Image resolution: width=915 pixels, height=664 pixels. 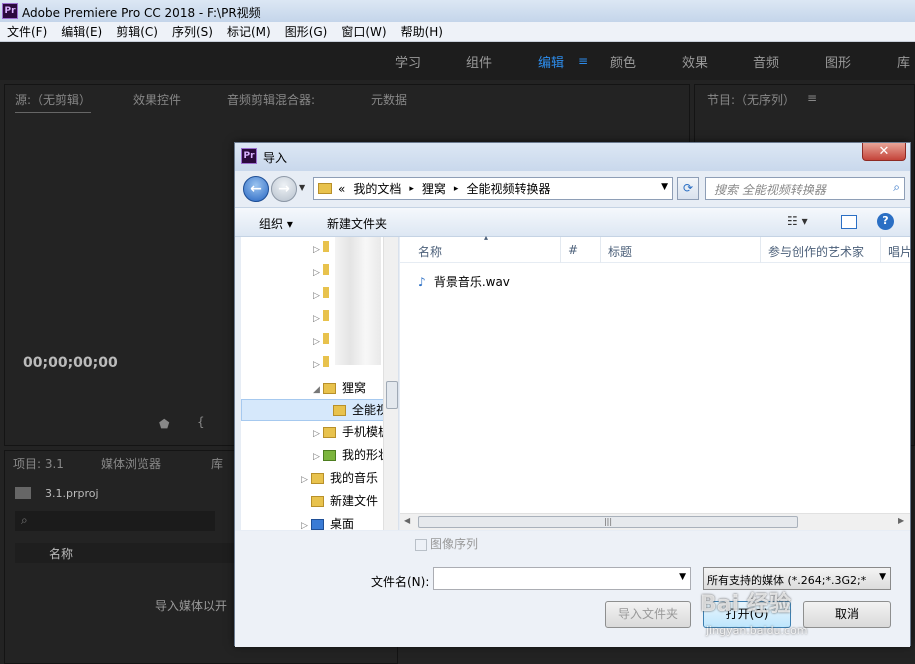 What do you see at coordinates (457, 11) in the screenshot?
I see `app-title-bar: Pr Adobe Premiere Pro CC 2018 - F:\PR视频` at bounding box center [457, 11].